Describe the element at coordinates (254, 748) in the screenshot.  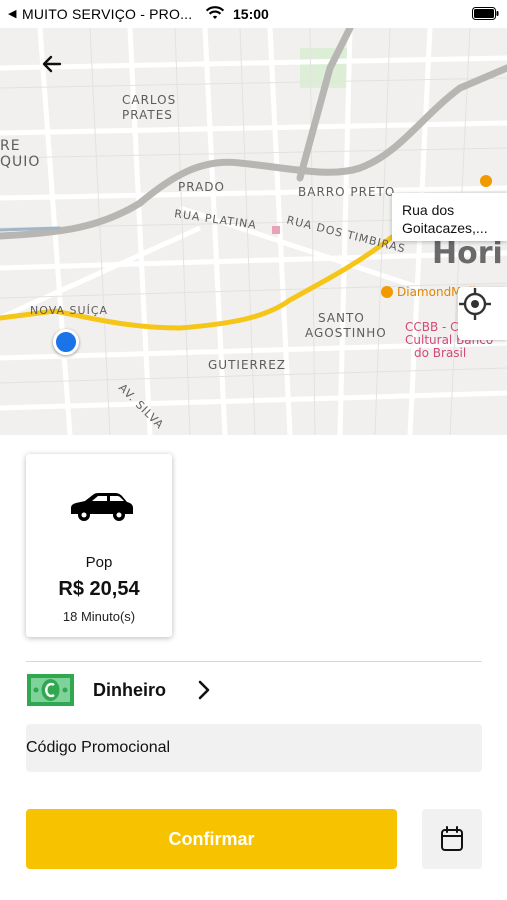
I see `promo-code-field: Código Promocional` at that location.